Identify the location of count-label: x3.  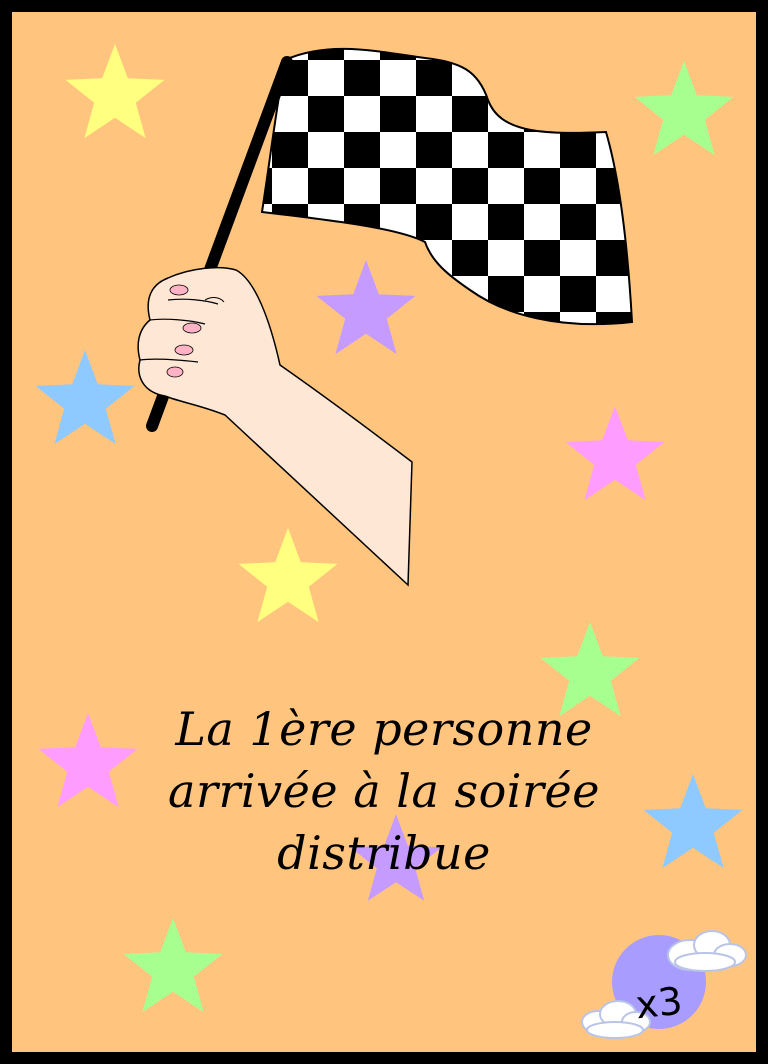
(659, 1003).